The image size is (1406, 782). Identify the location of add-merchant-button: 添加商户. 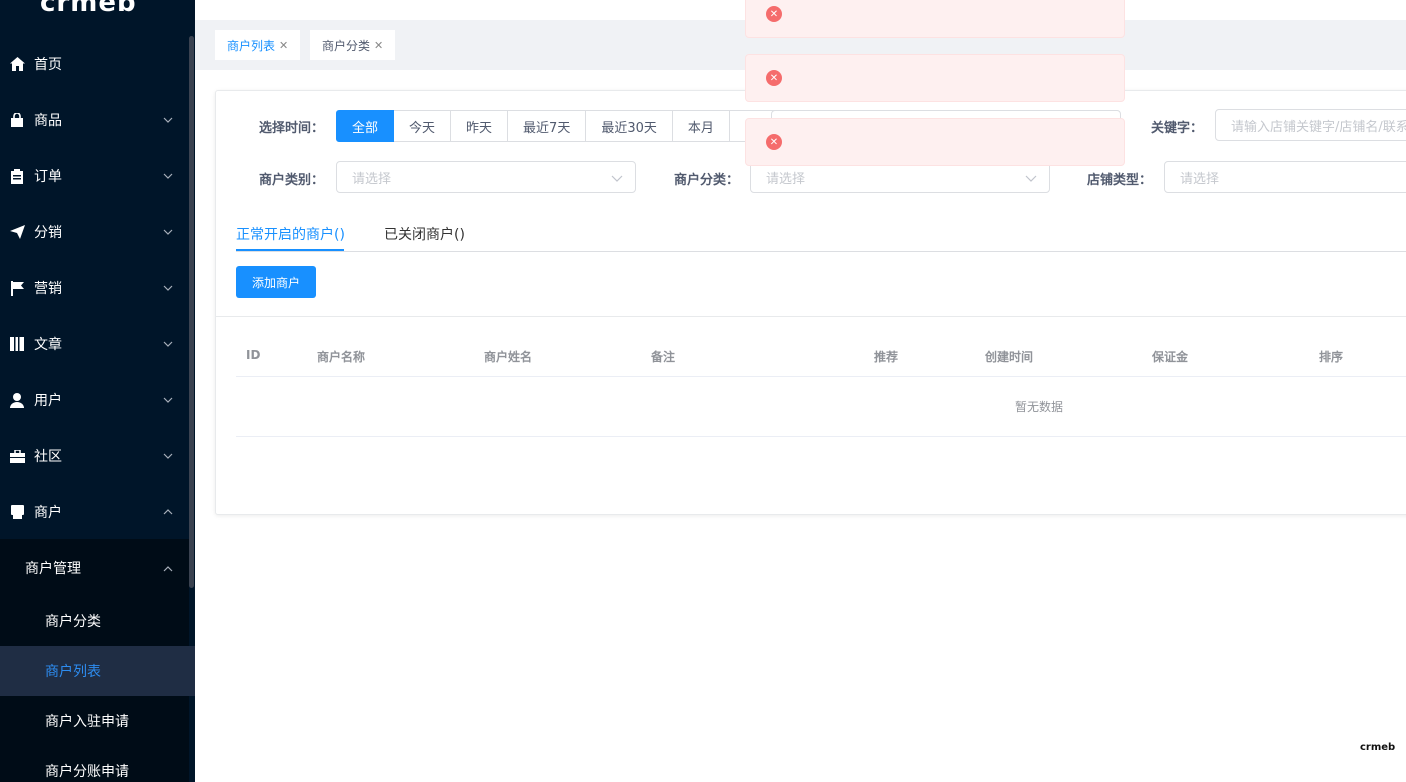
(276, 282).